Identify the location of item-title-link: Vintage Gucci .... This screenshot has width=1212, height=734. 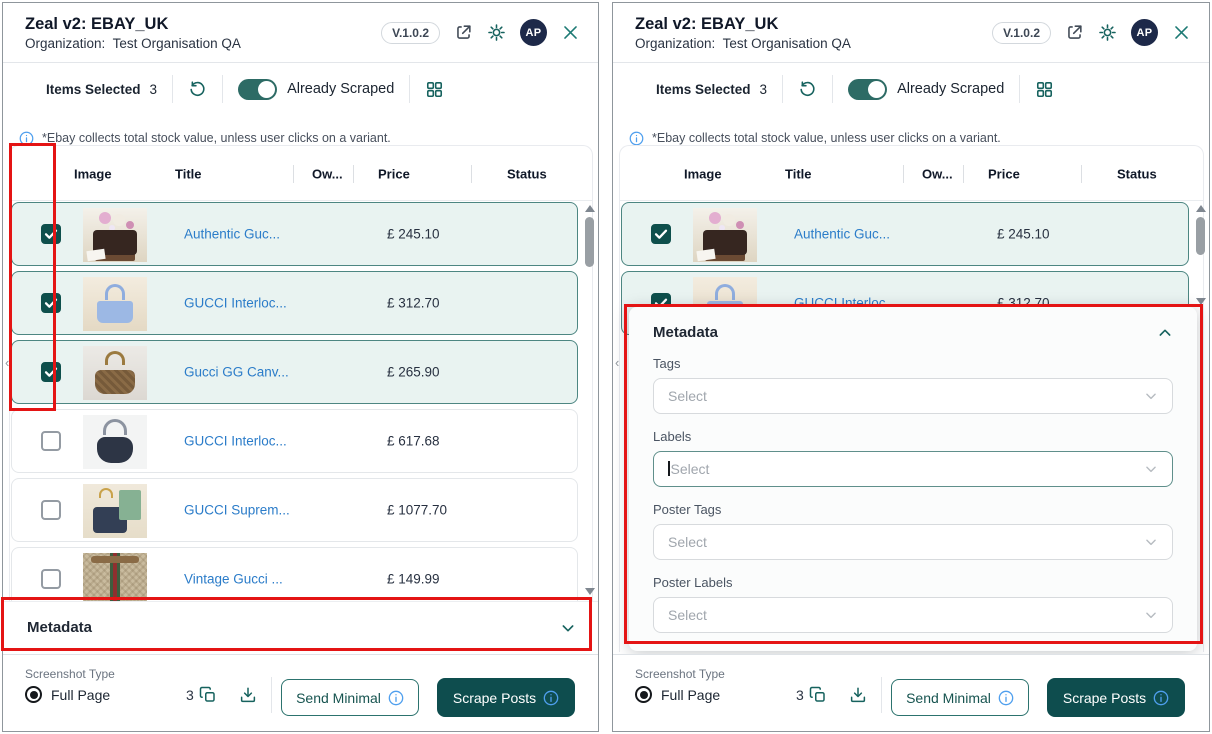
(233, 579).